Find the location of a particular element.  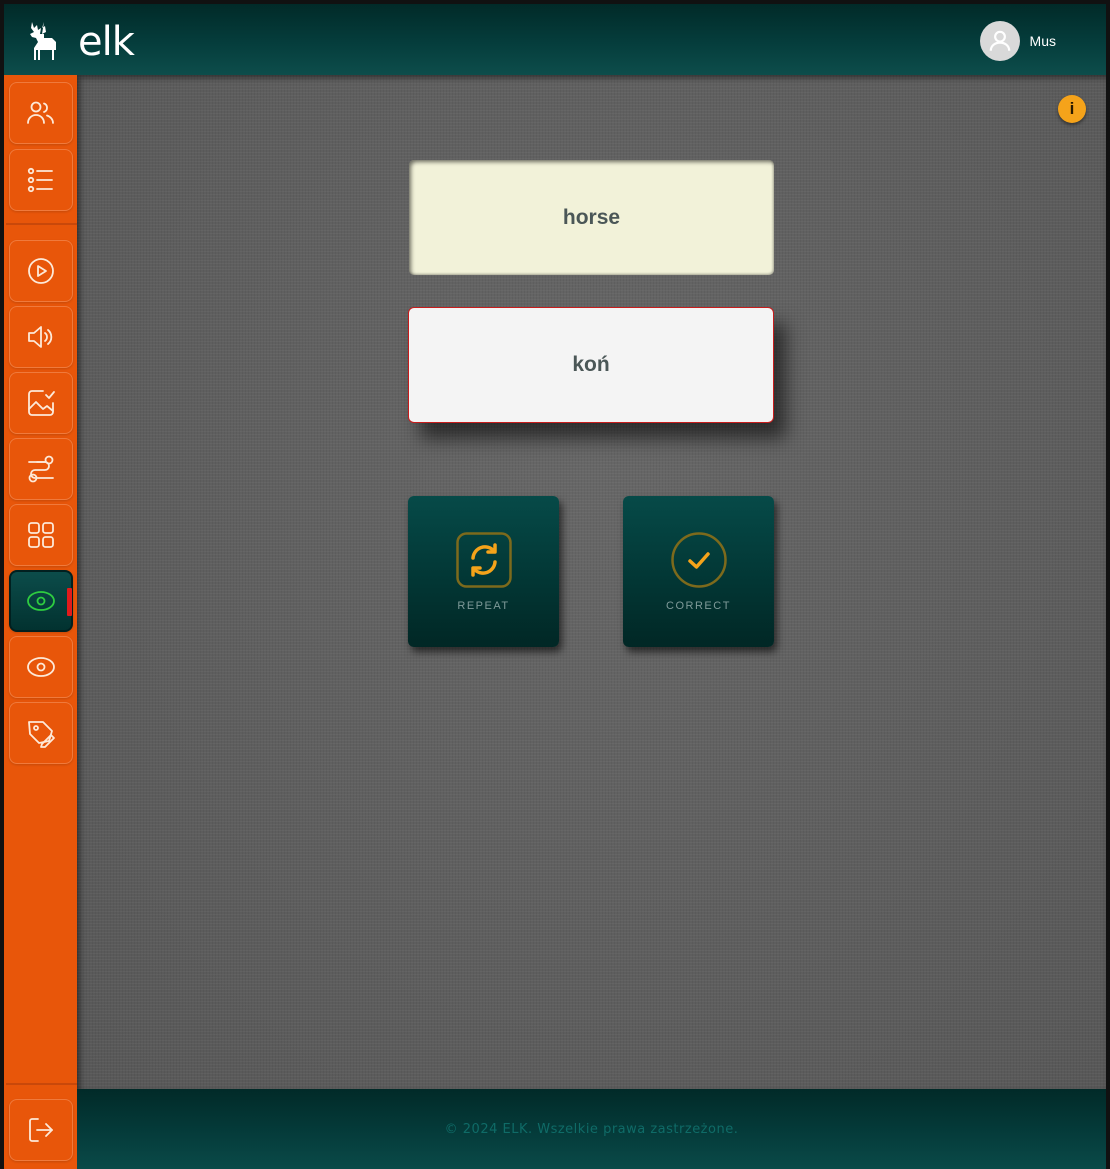

image-check-icon is located at coordinates (41, 403).